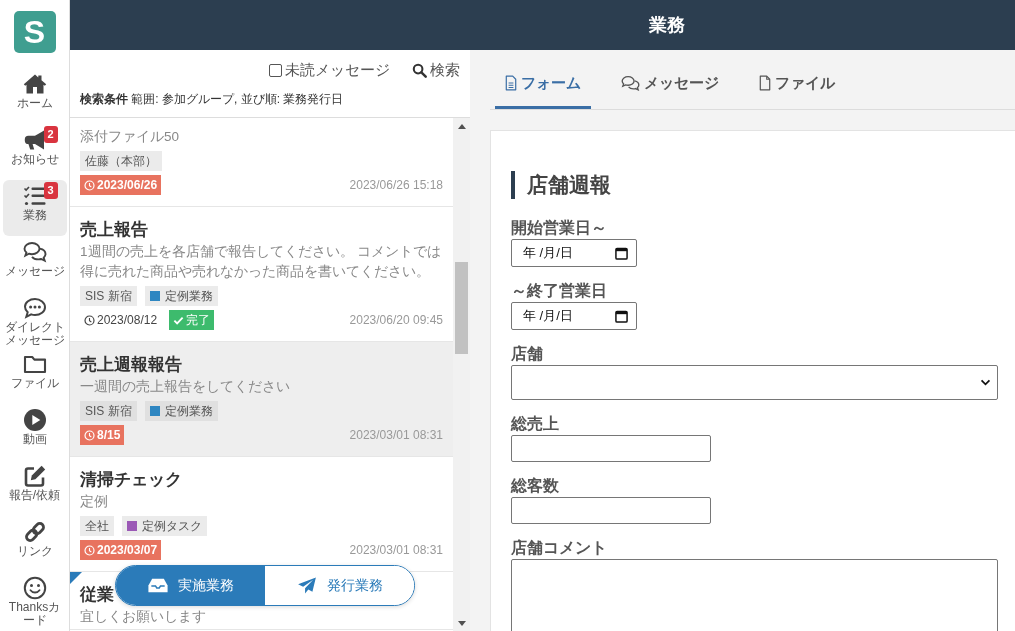 This screenshot has width=1015, height=631. What do you see at coordinates (143, 617) in the screenshot?
I see `task-description: 宜しくお願いします` at bounding box center [143, 617].